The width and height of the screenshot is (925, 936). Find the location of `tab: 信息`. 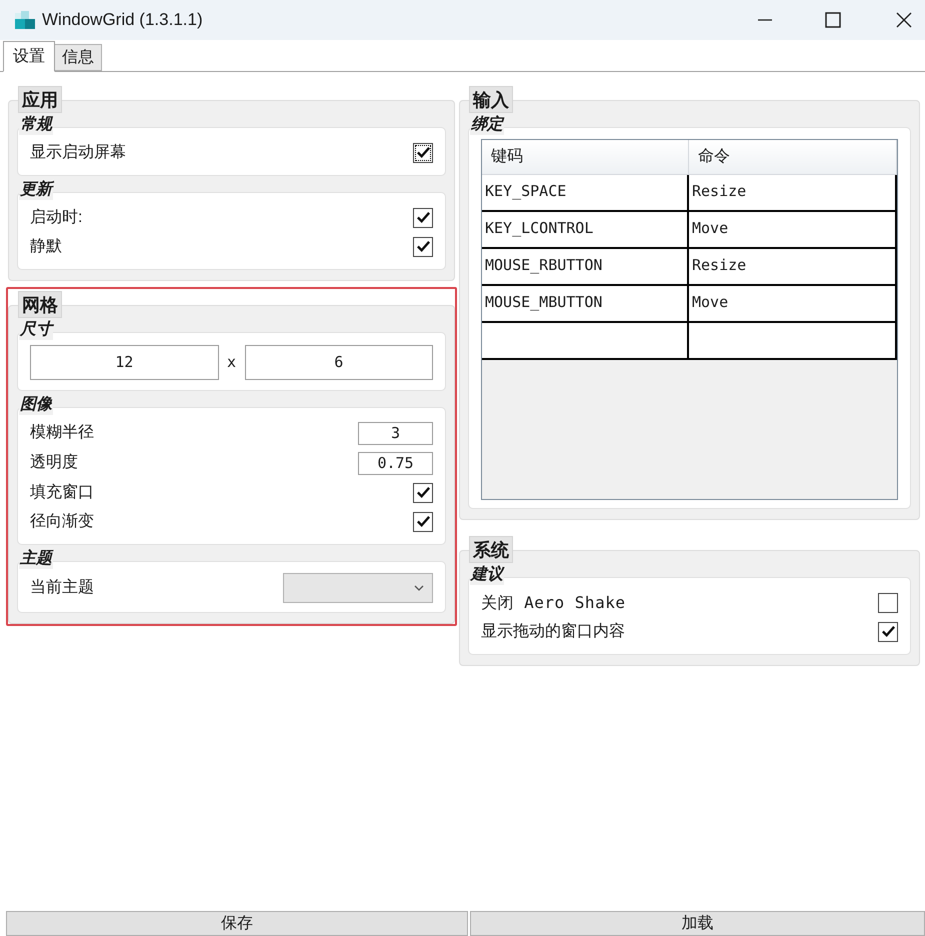

tab: 信息 is located at coordinates (78, 57).